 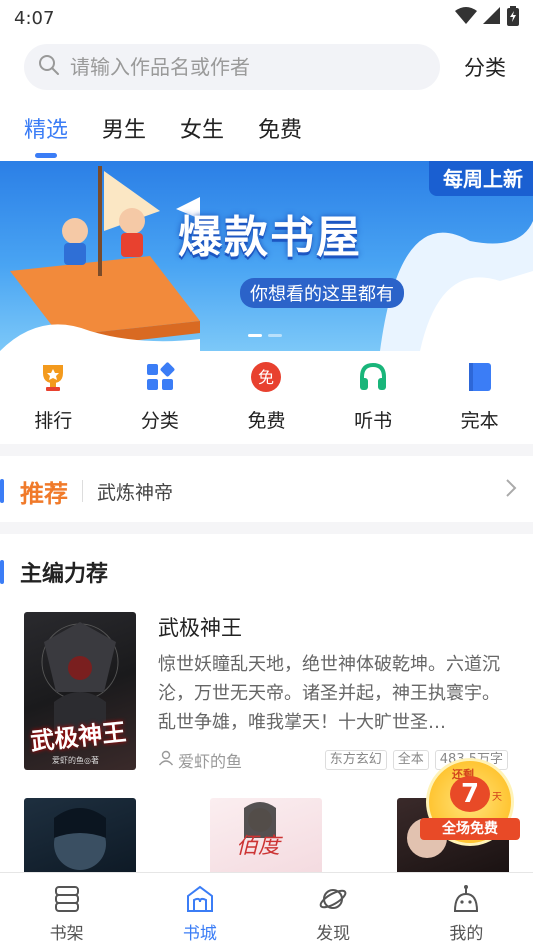 I want to click on quick-nav-label: 分类, so click(x=159, y=421).